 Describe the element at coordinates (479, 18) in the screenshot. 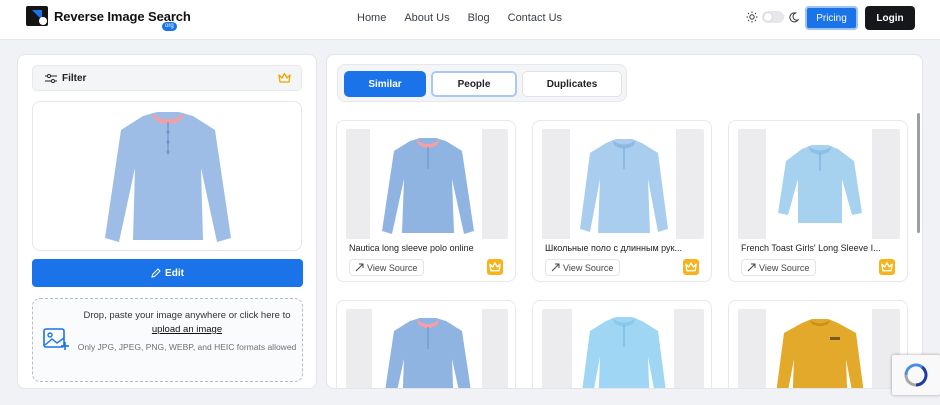

I see `nav-blog: Blog` at that location.